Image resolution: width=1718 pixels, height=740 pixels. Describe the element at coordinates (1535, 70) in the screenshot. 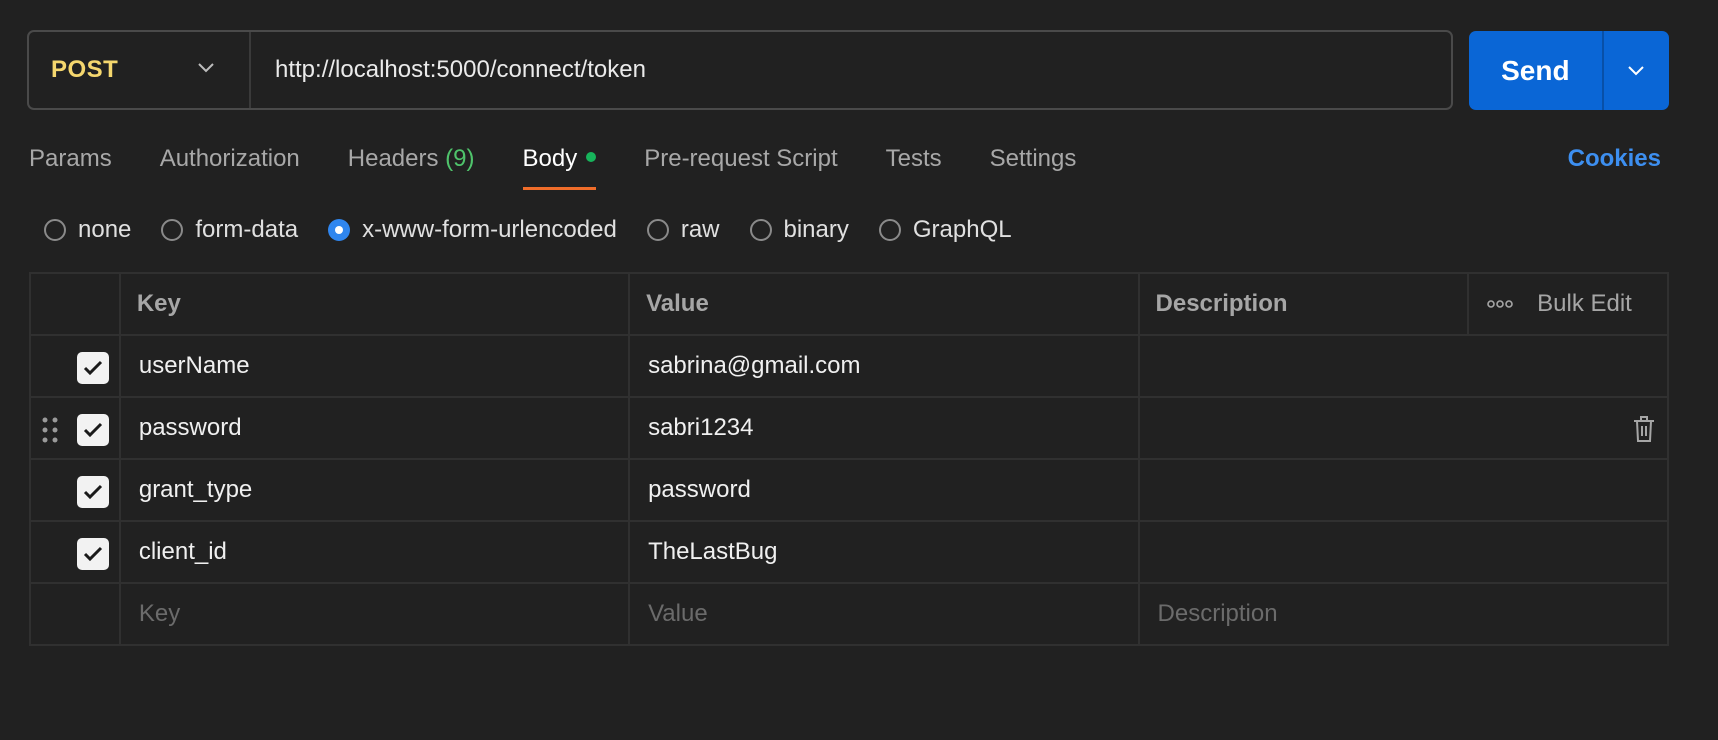

I see `send-button: Send` at that location.